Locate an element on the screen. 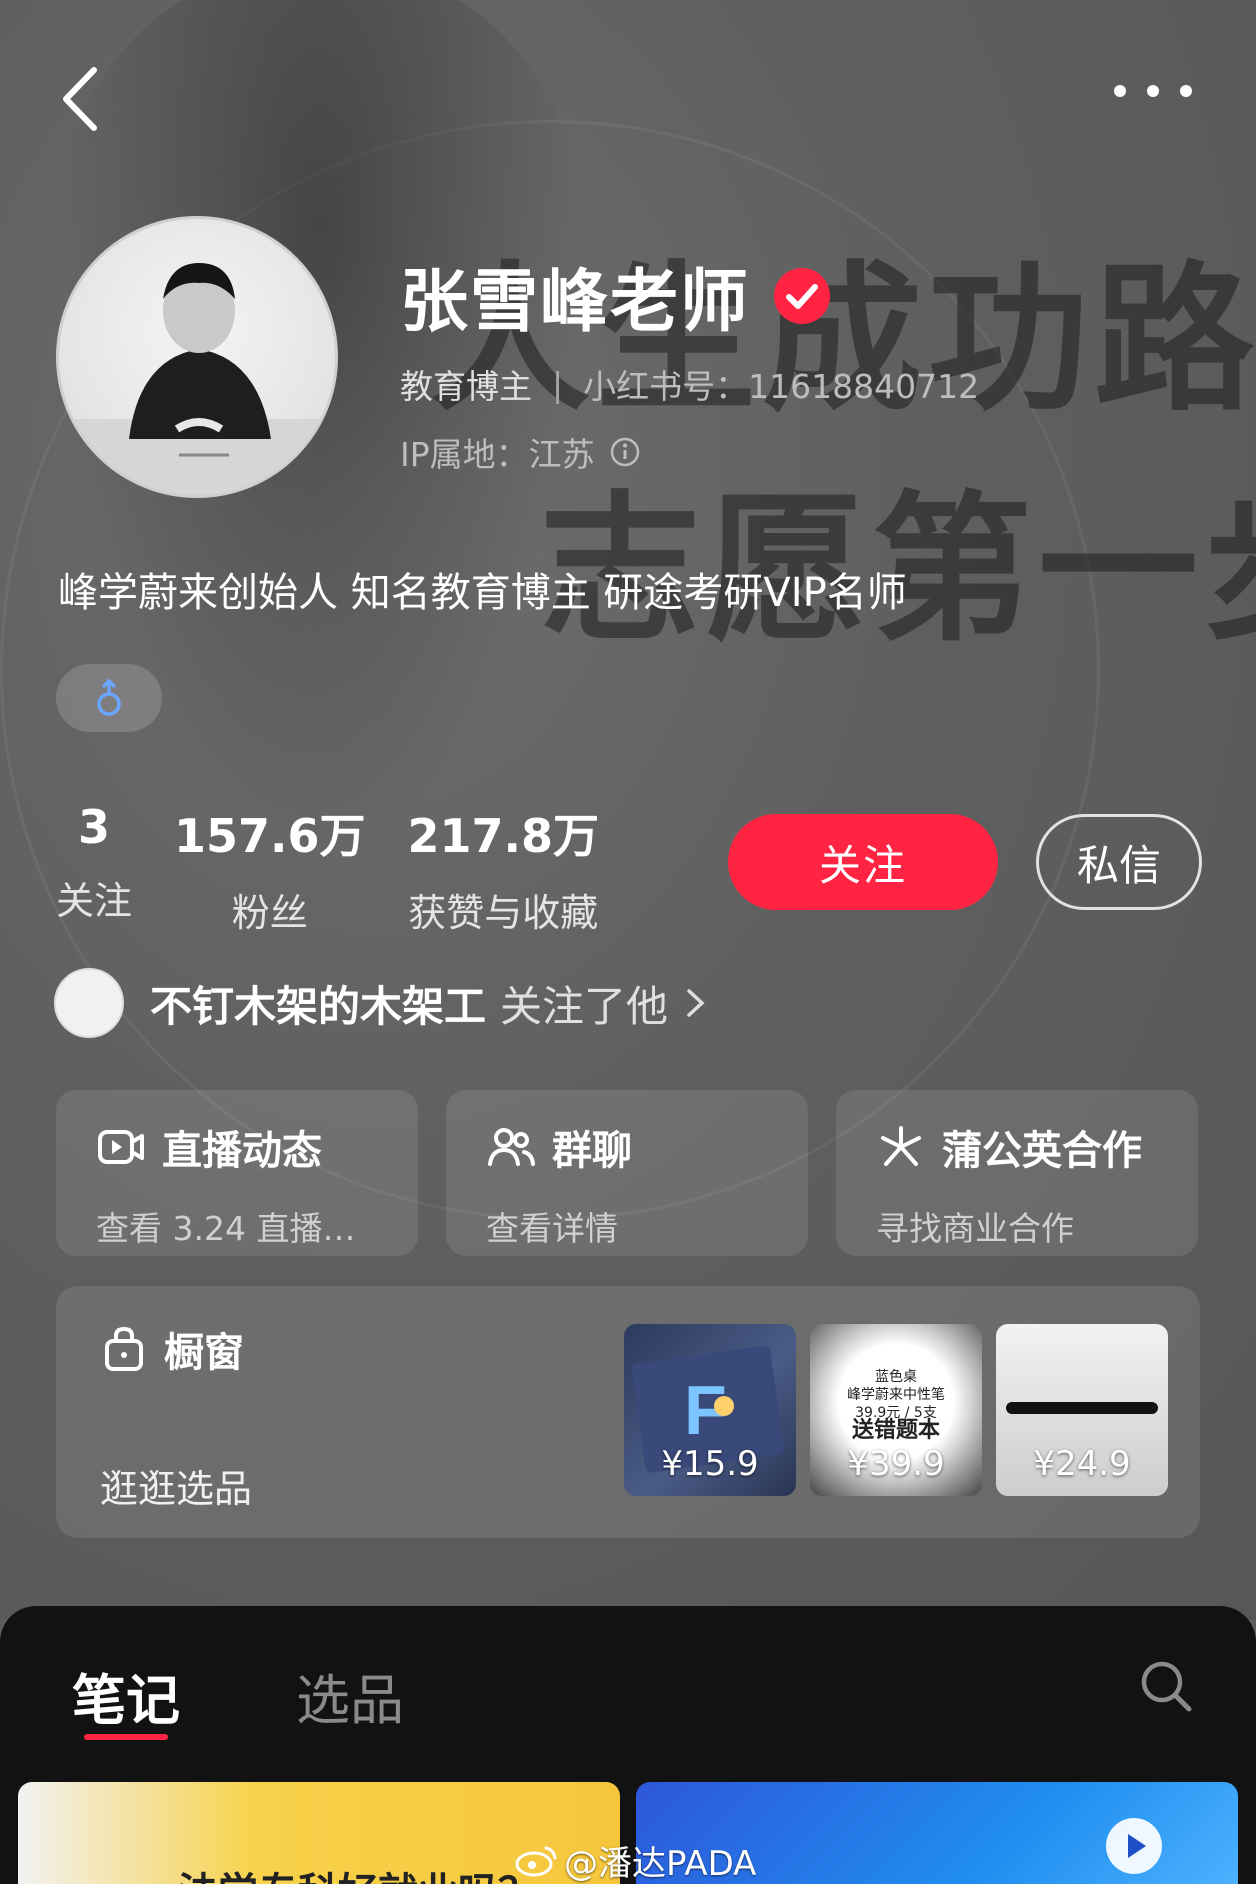 Image resolution: width=1256 pixels, height=1884 pixels. profile-name: 张雪峰老师 is located at coordinates (575, 302).